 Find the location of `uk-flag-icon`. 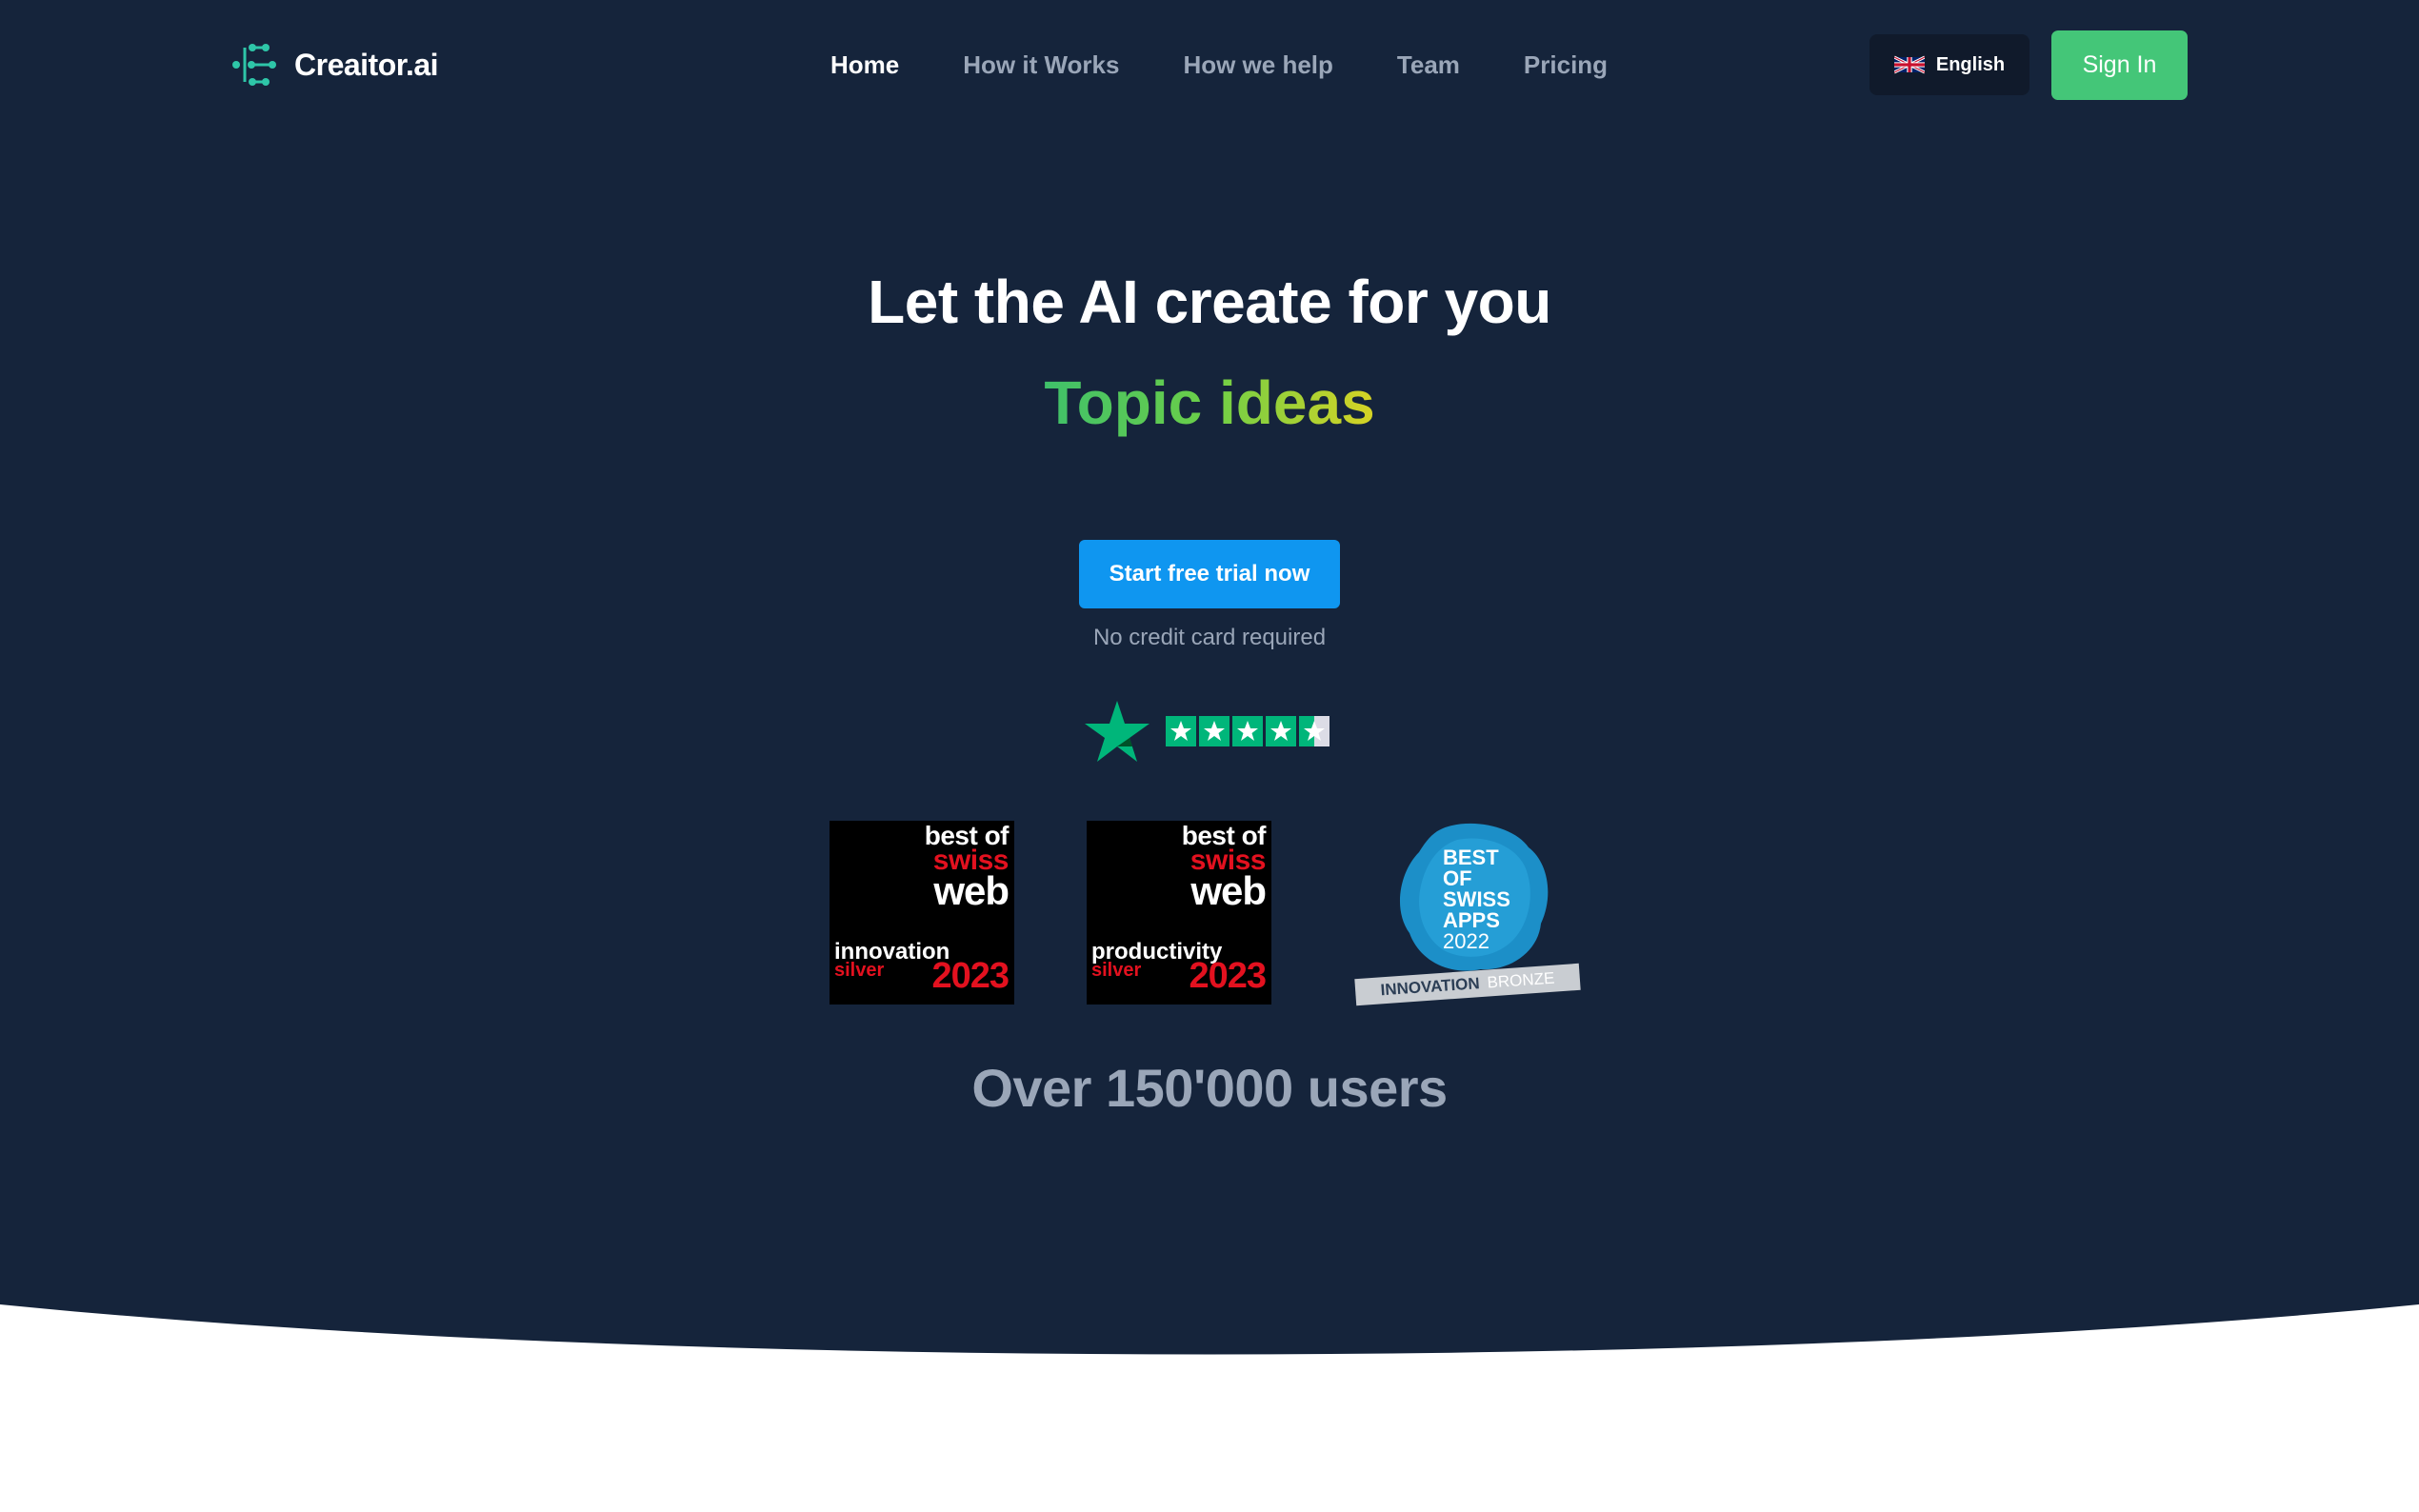

uk-flag-icon is located at coordinates (1909, 64).